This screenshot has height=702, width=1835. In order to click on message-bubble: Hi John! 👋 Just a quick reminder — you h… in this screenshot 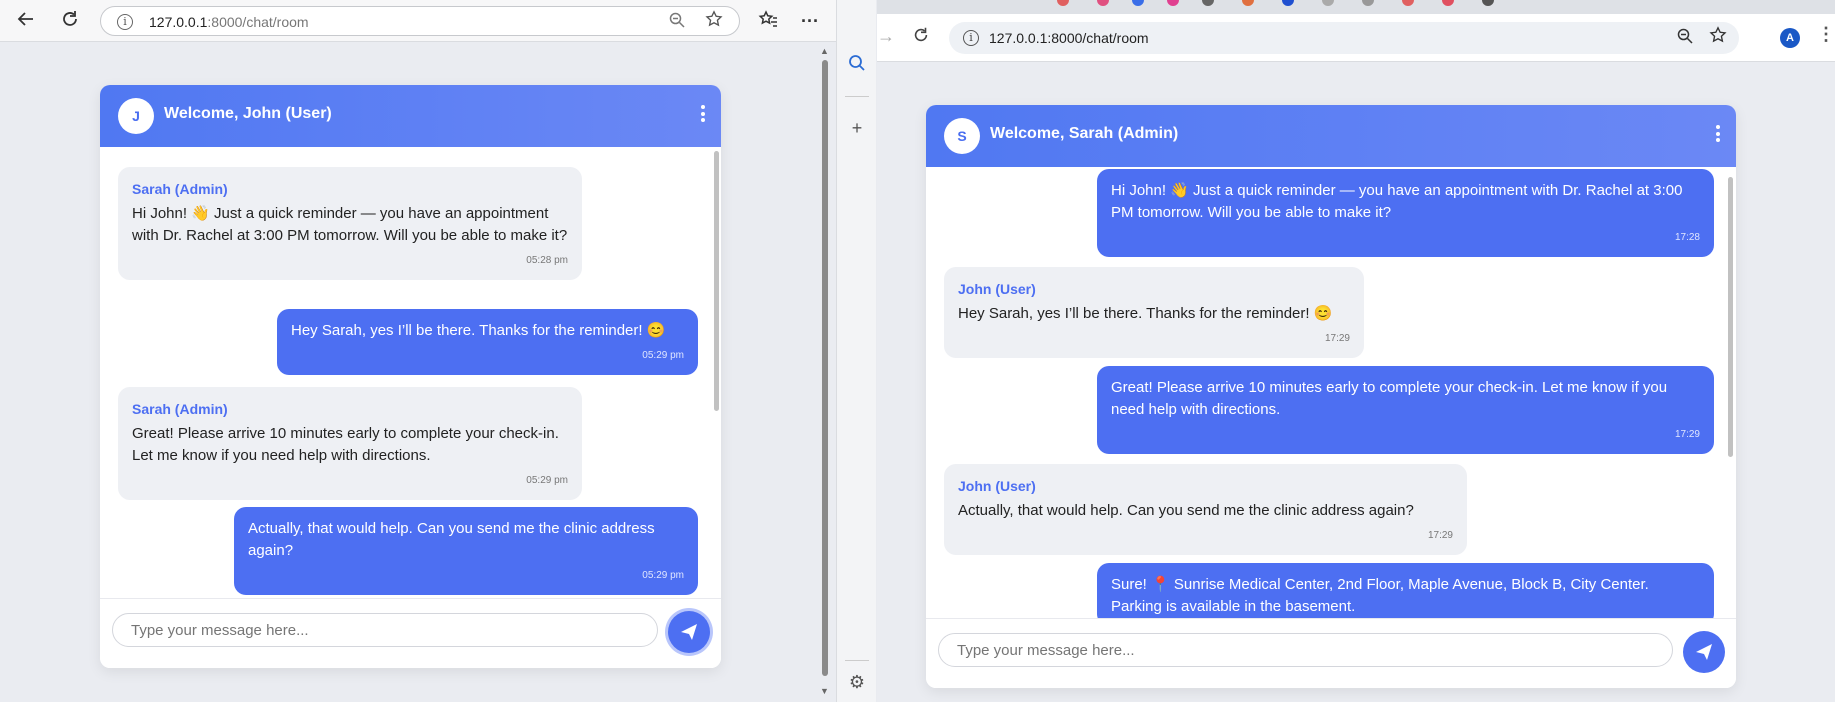, I will do `click(1405, 213)`.